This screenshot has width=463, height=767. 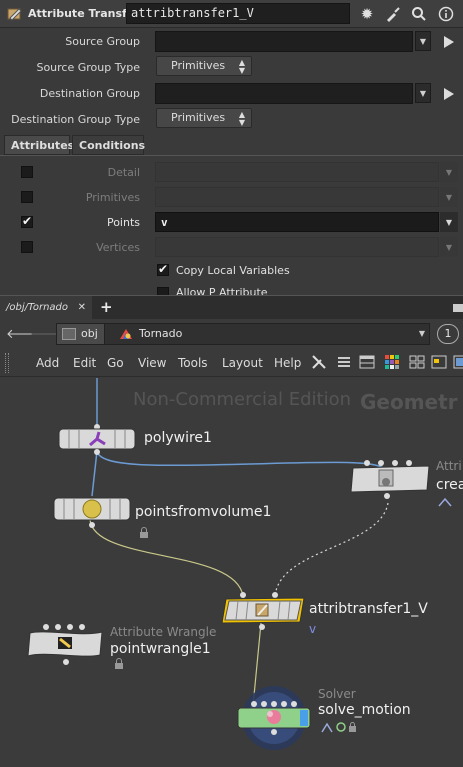 What do you see at coordinates (458, 362) in the screenshot?
I see `sticky-note-icon` at bounding box center [458, 362].